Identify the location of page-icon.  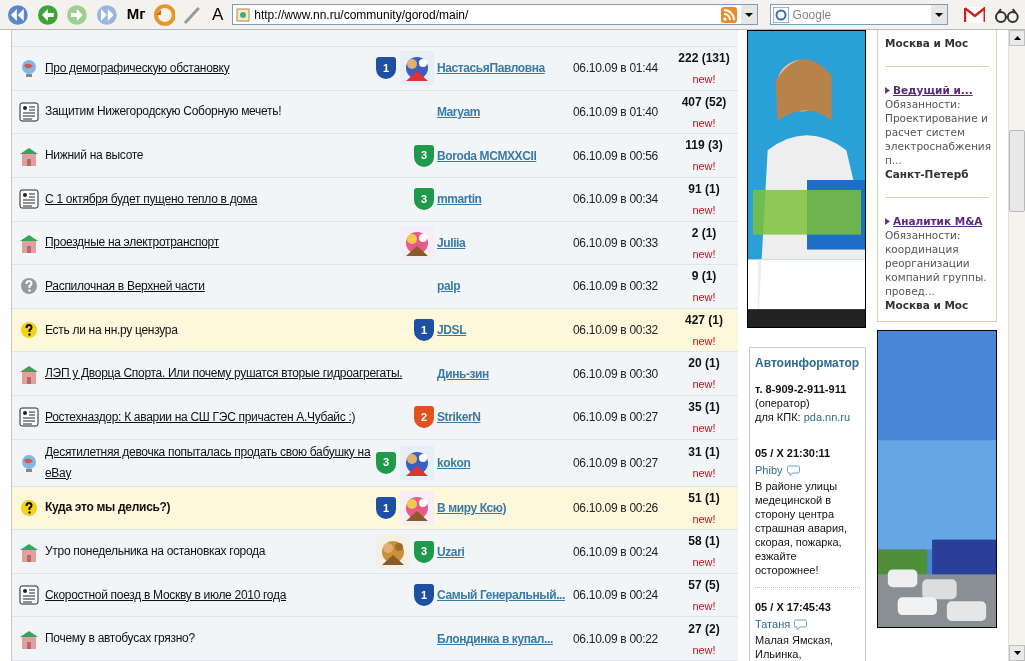
(243, 14).